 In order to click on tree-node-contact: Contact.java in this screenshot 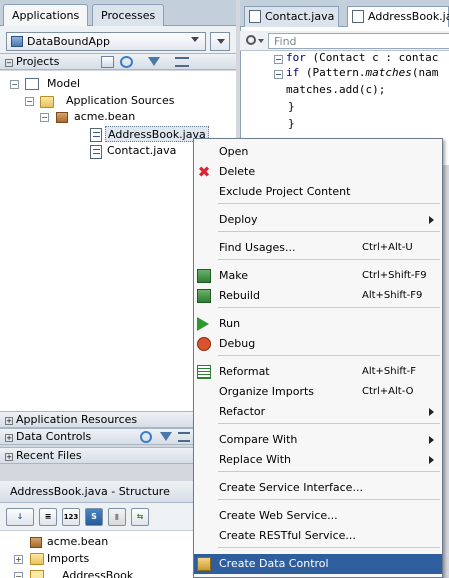, I will do `click(141, 151)`.